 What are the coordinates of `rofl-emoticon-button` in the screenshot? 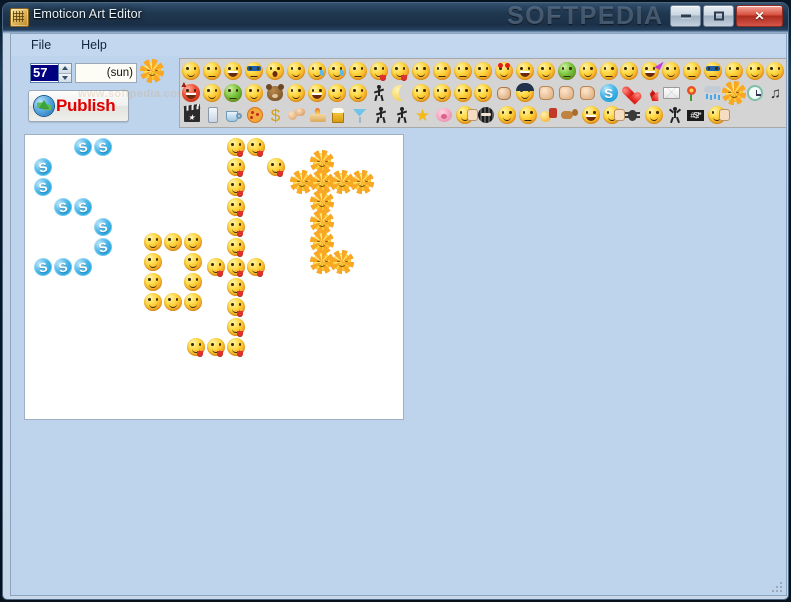 It's located at (590, 115).